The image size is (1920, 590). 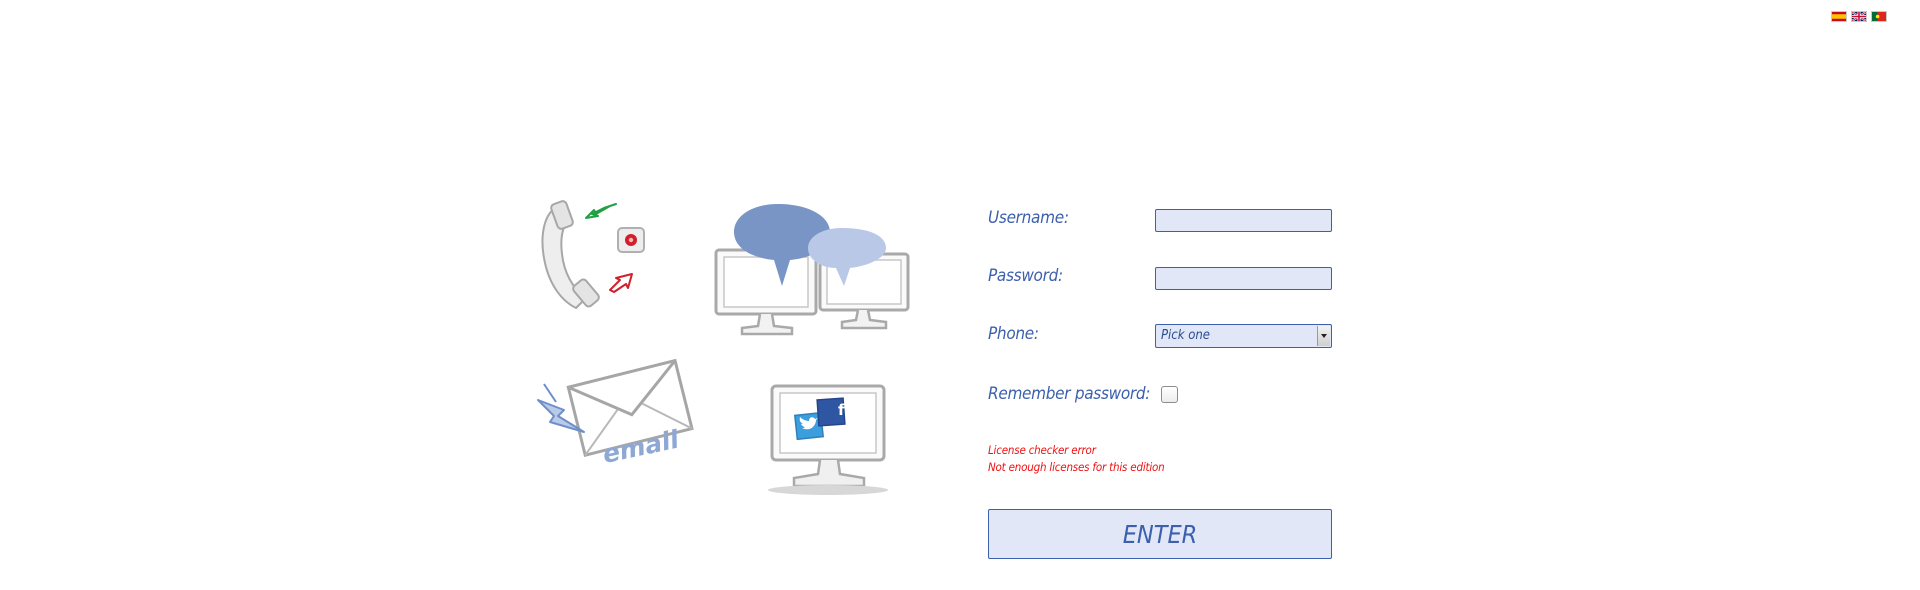 I want to click on password-label: Password:, so click(x=1025, y=276).